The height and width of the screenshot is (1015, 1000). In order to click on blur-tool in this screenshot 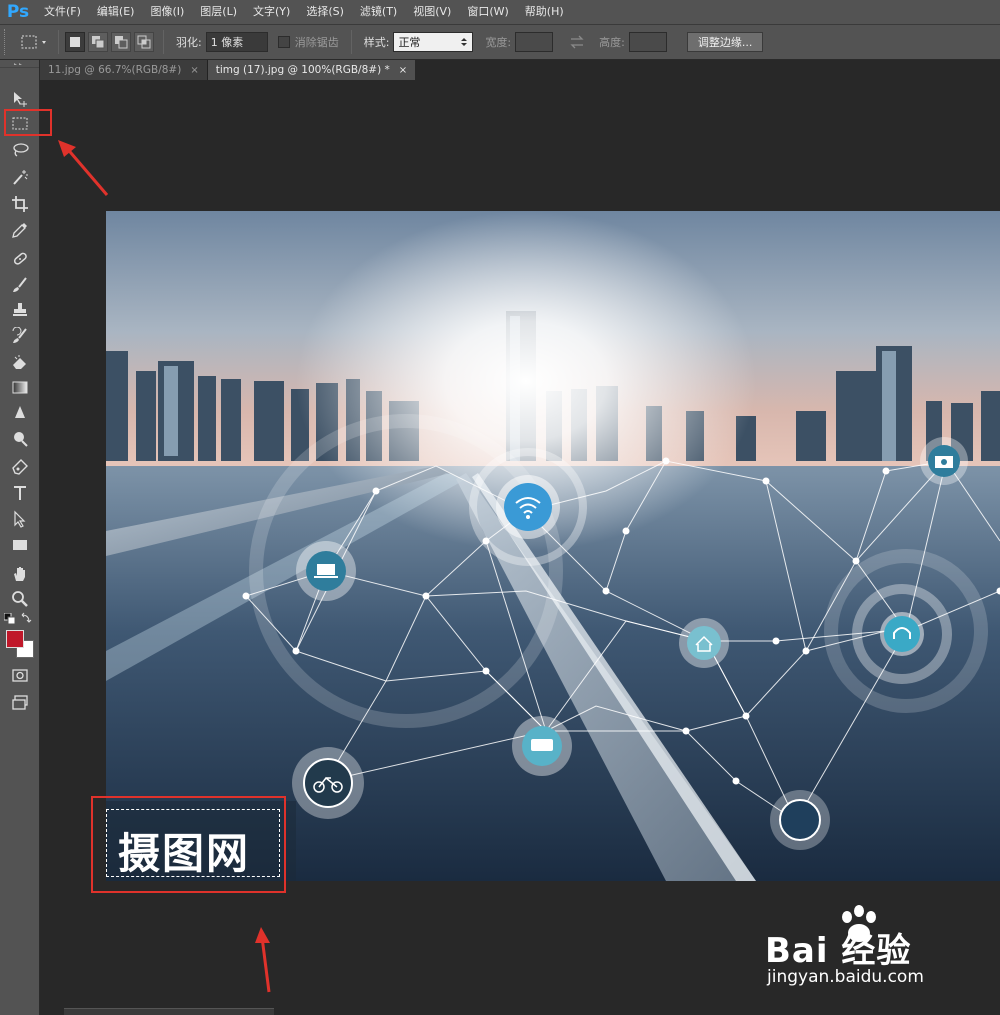, I will do `click(20, 413)`.